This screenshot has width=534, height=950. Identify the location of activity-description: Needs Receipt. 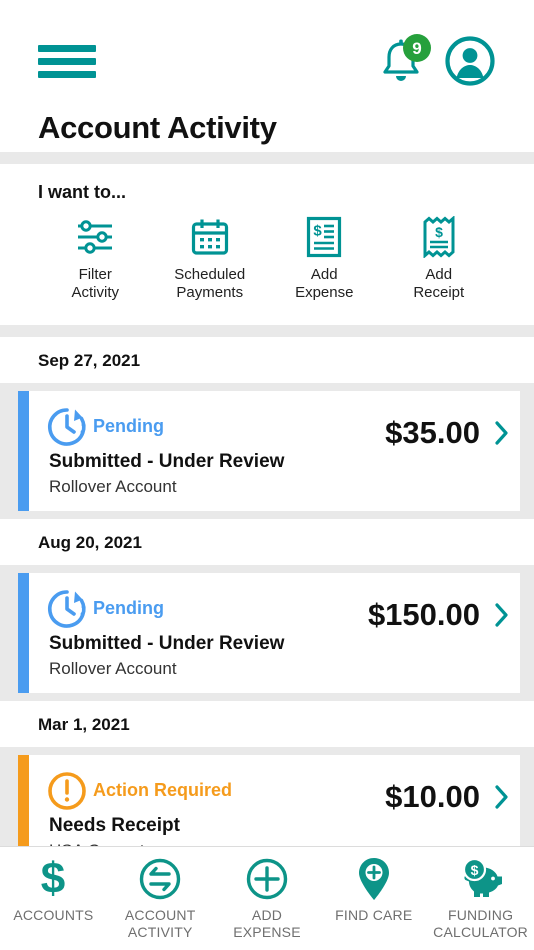
(114, 825).